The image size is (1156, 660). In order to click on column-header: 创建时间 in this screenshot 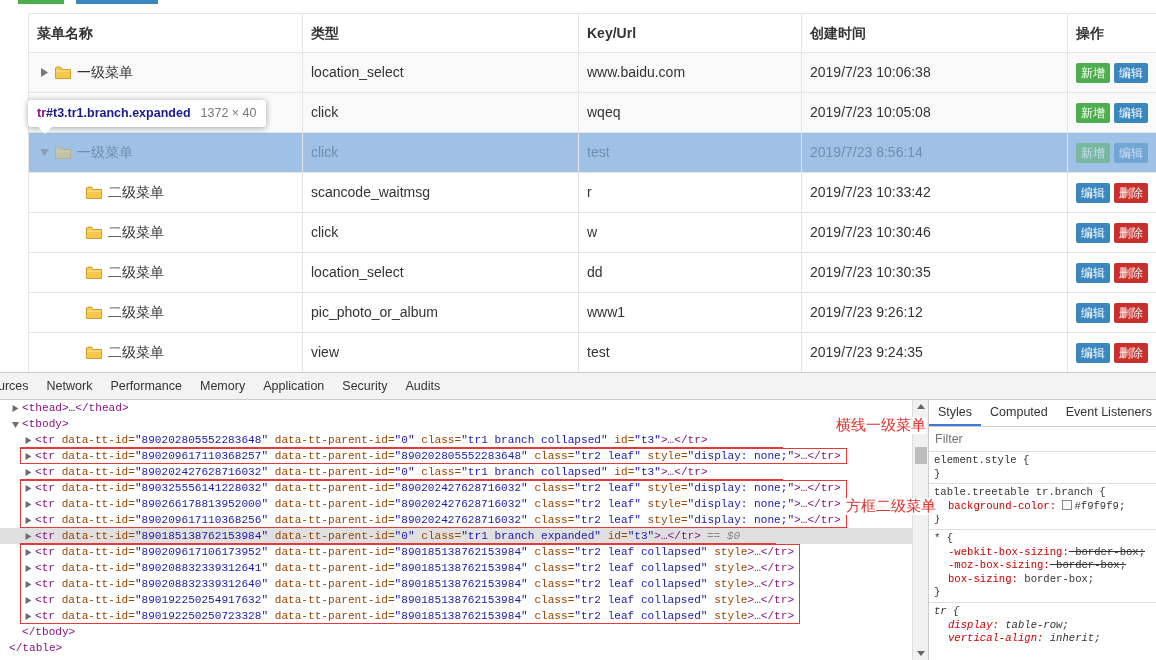, I will do `click(934, 33)`.